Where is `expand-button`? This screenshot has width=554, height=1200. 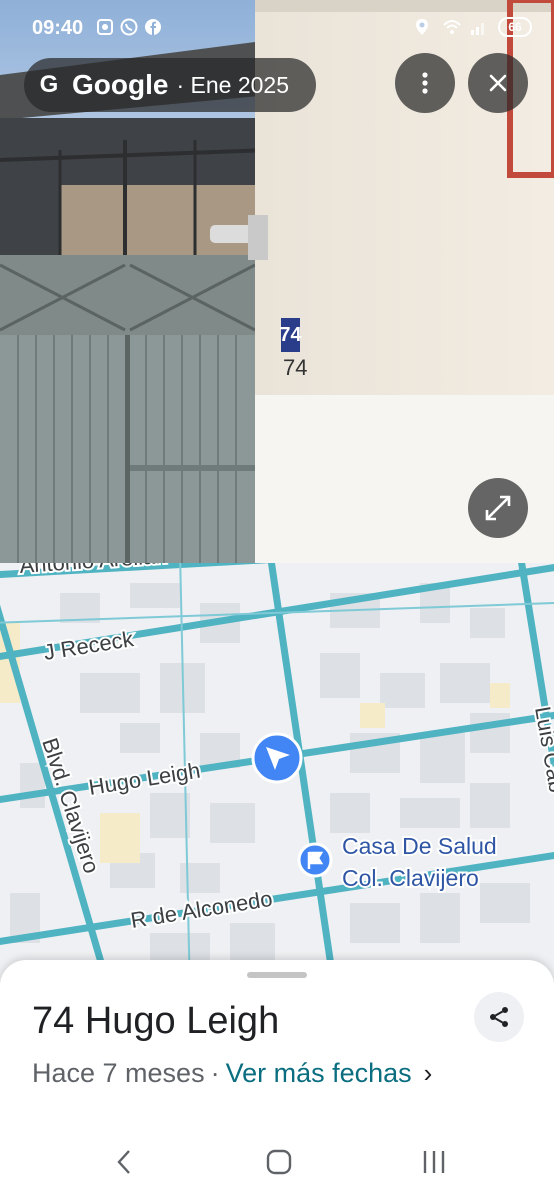
expand-button is located at coordinates (498, 508).